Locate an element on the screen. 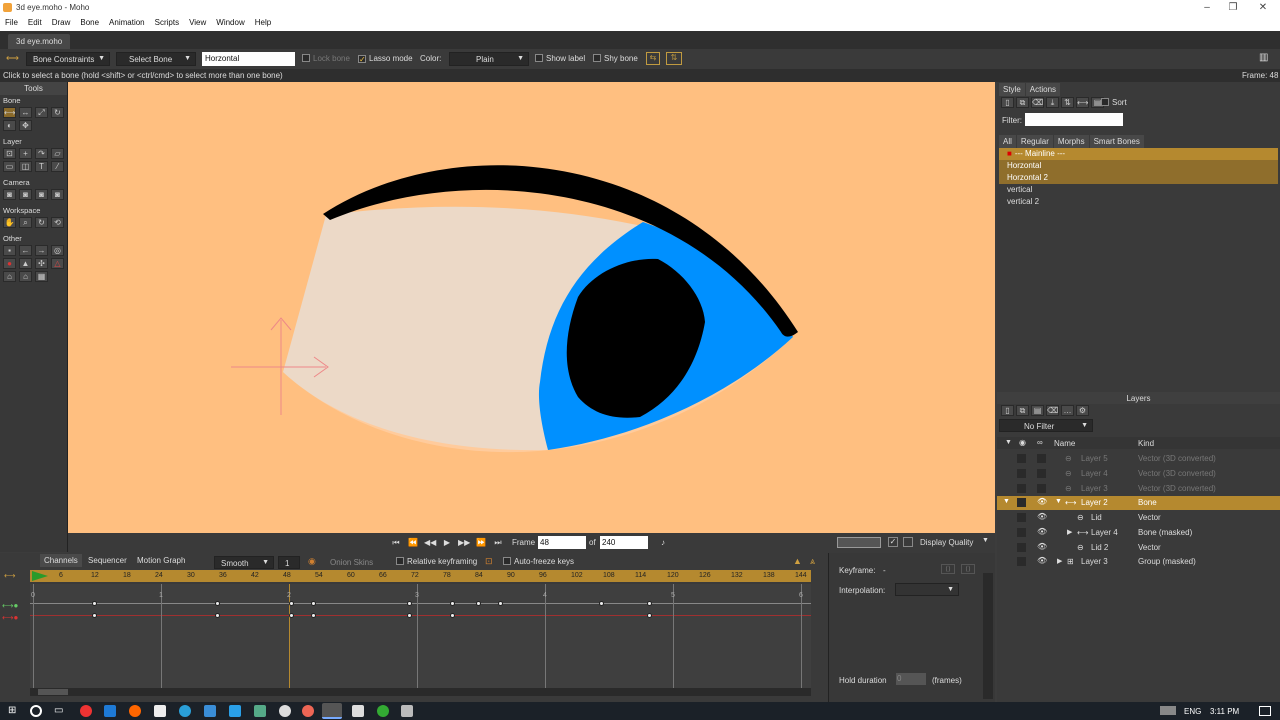  next-keyframe-icon: ▶▶ is located at coordinates (464, 543).